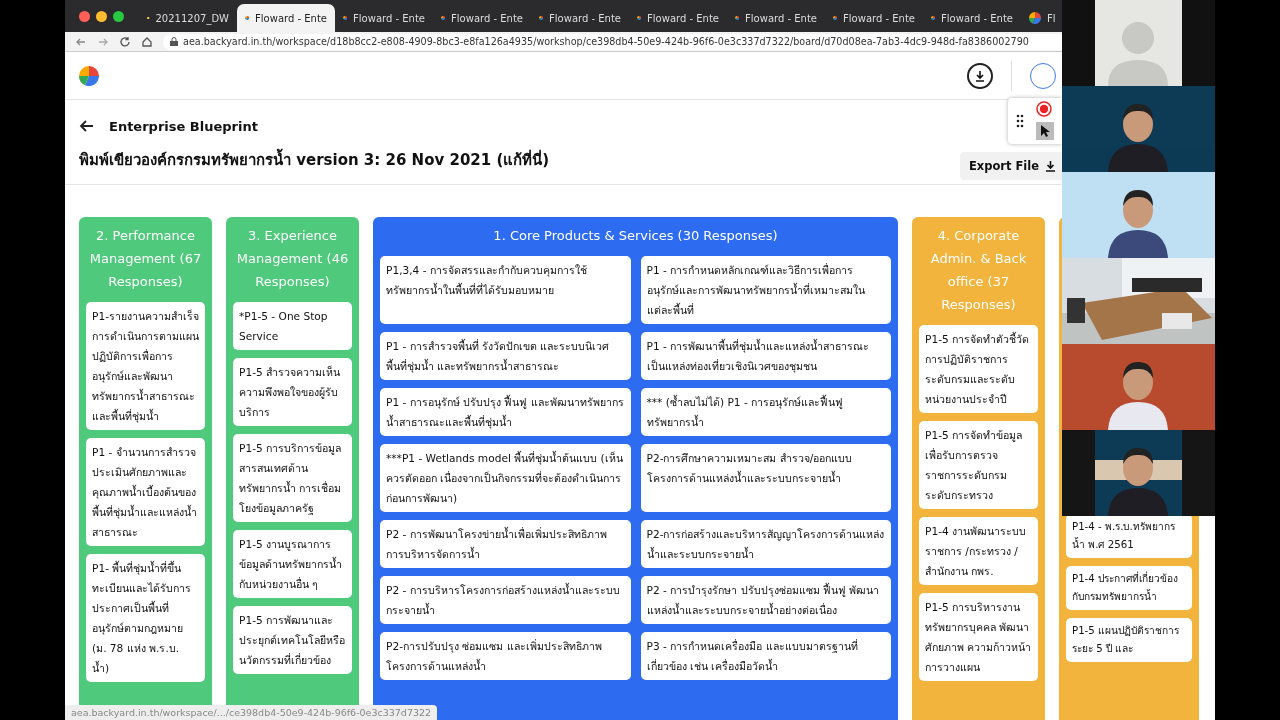 The image size is (1280, 720). What do you see at coordinates (765, 544) in the screenshot?
I see `sticky-note: P2-การก่อสร้างและบริหารสัญญาโครงการด้านแหล่งน้ำและระบบกระจายน้ำ` at bounding box center [765, 544].